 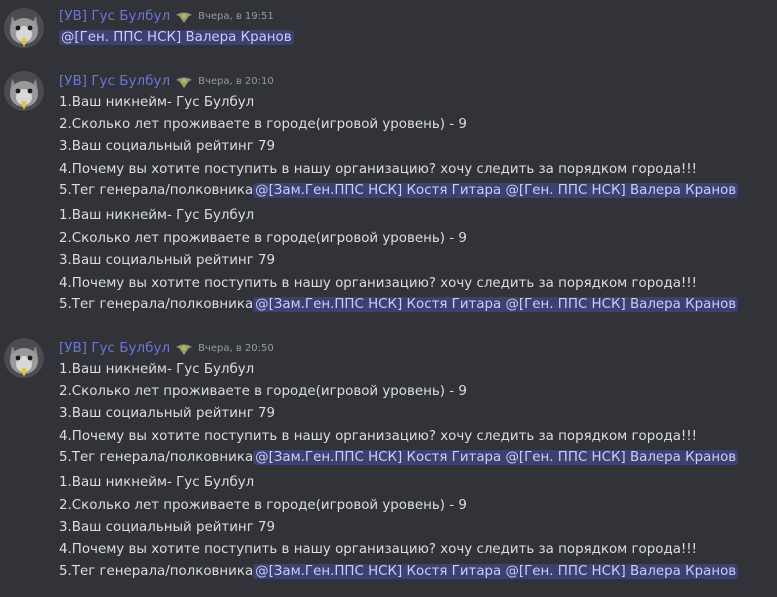 I want to click on timestamp: Вчера, в 20:50, so click(x=236, y=348).